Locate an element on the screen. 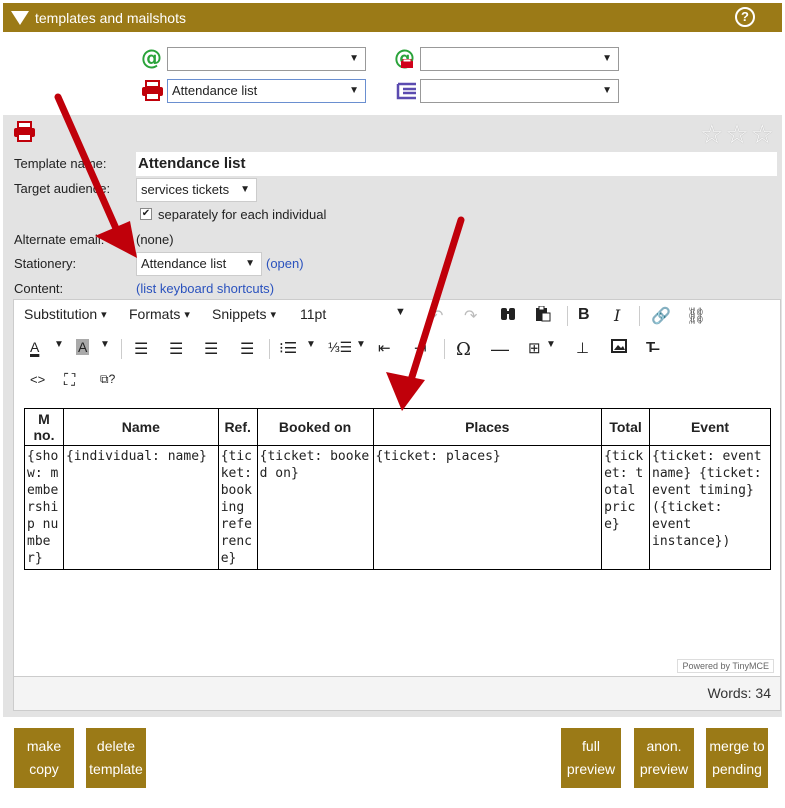  help-icon: ? is located at coordinates (745, 17).